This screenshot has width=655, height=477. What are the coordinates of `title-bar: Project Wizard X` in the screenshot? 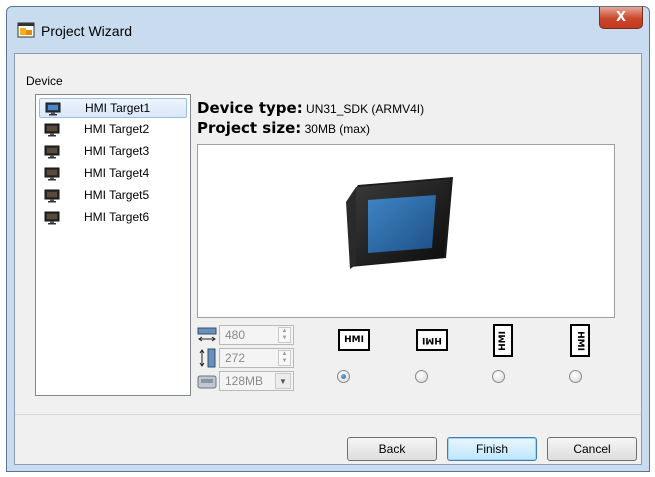 It's located at (328, 30).